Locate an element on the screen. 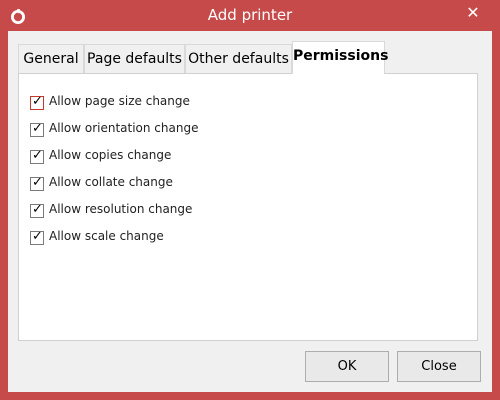 Image resolution: width=500 pixels, height=400 pixels. permission-row-orientation: ✓ Allow orientation change is located at coordinates (180, 130).